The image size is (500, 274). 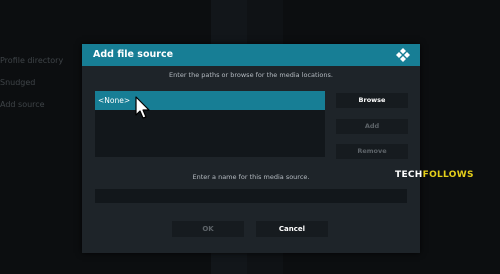 I want to click on name-instruction: Enter a name for this media source., so click(x=251, y=177).